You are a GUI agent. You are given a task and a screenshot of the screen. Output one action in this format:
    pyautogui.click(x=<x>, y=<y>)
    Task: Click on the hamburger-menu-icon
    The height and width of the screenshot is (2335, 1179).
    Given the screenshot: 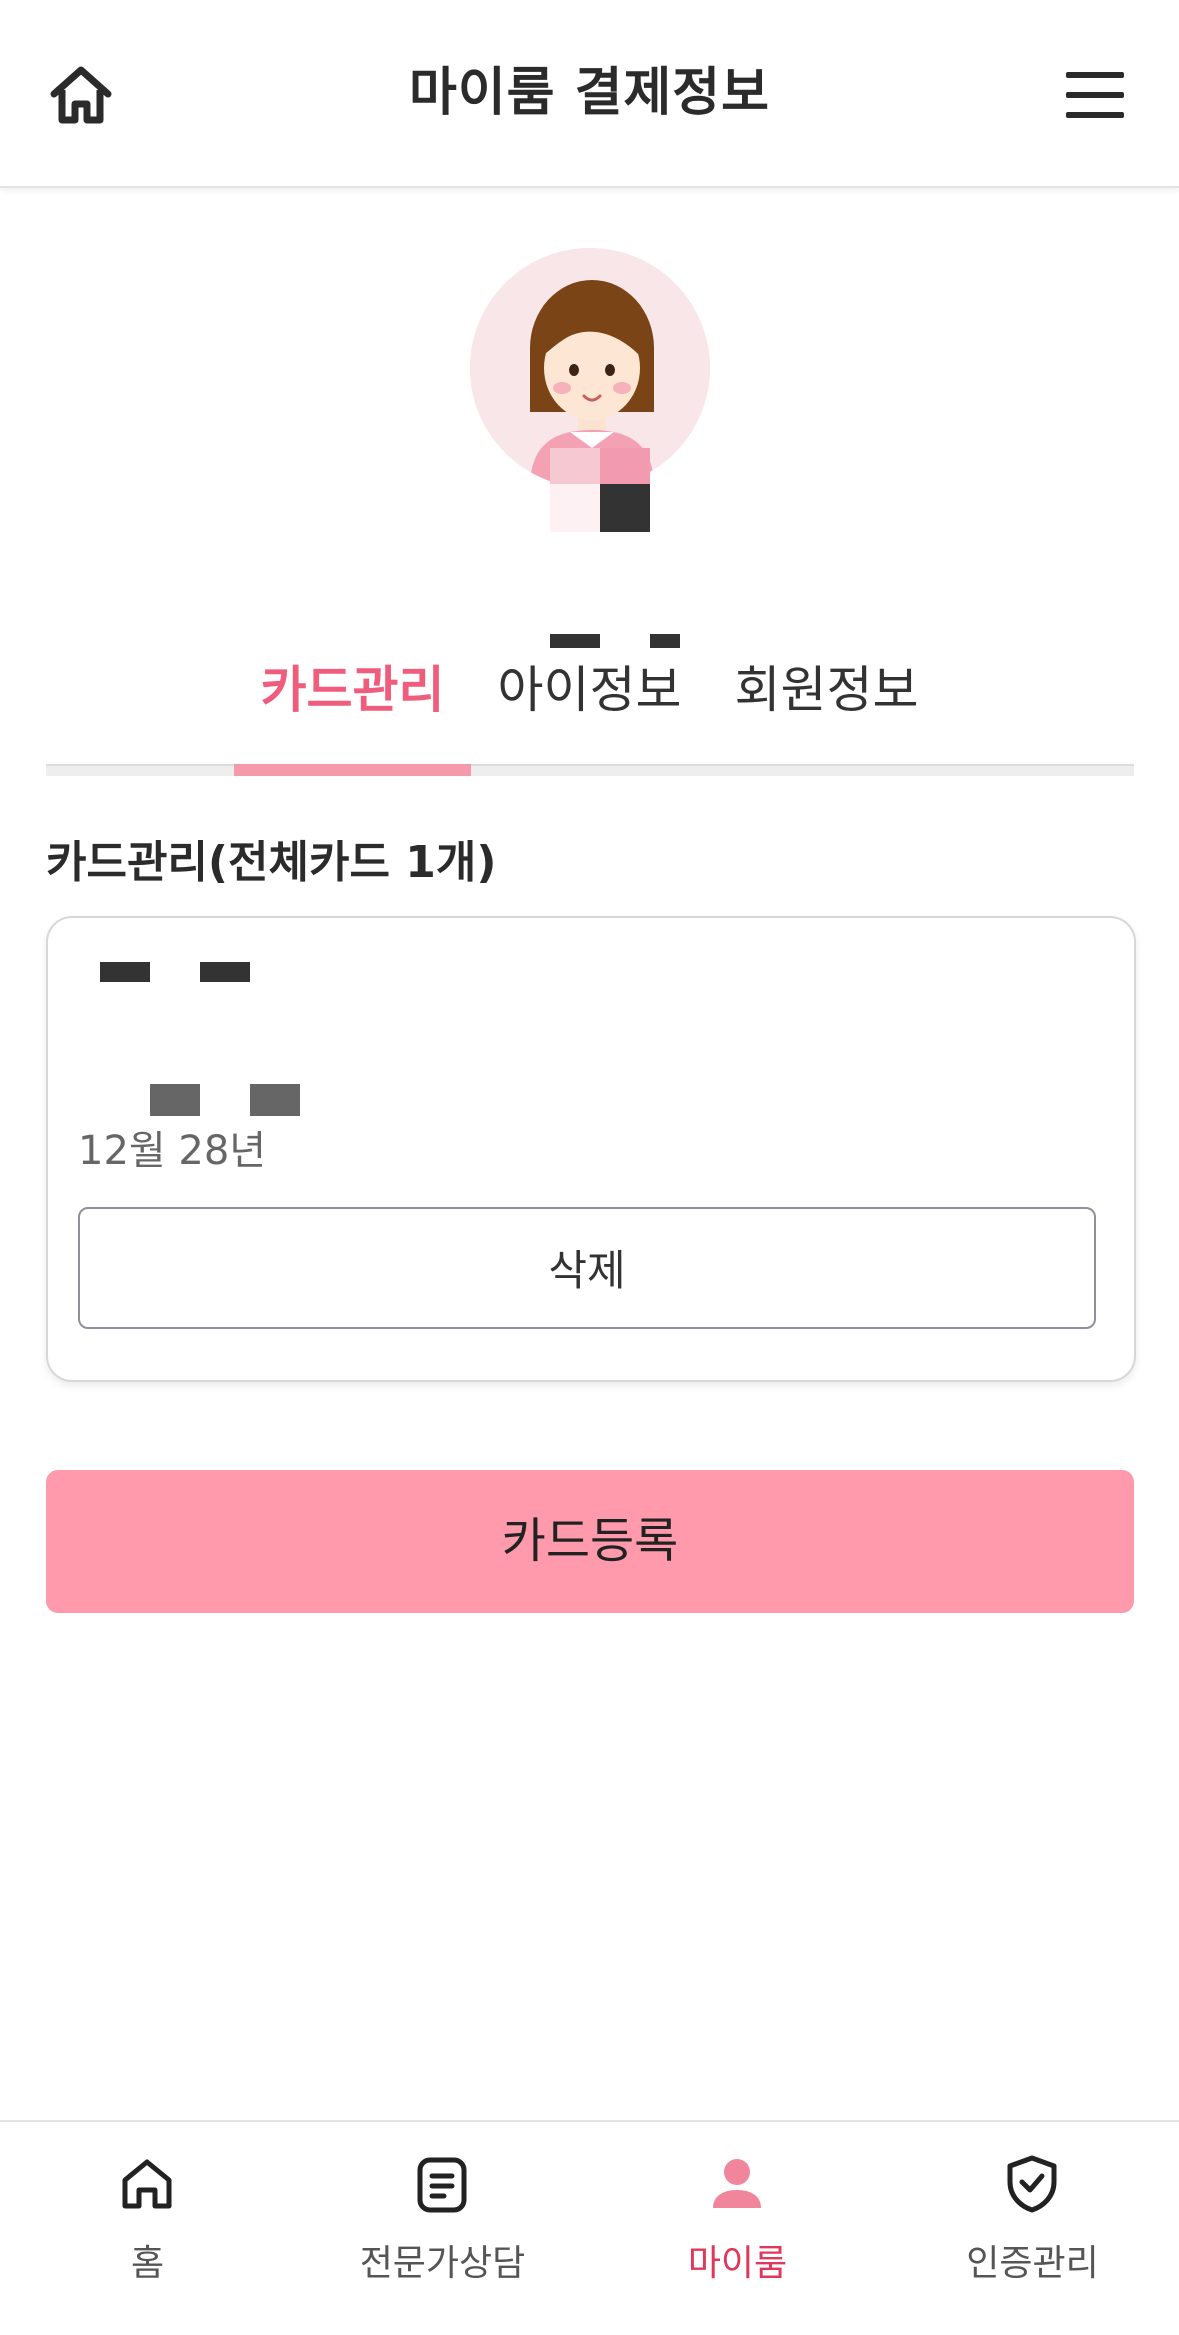 What is the action you would take?
    pyautogui.click(x=1095, y=95)
    